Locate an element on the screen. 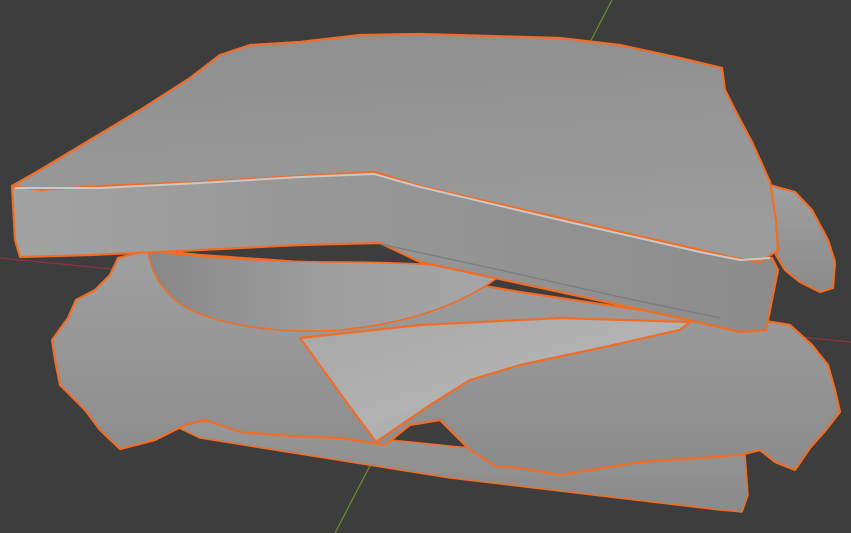 The image size is (851, 533). lettuce-top-right is located at coordinates (802, 238).